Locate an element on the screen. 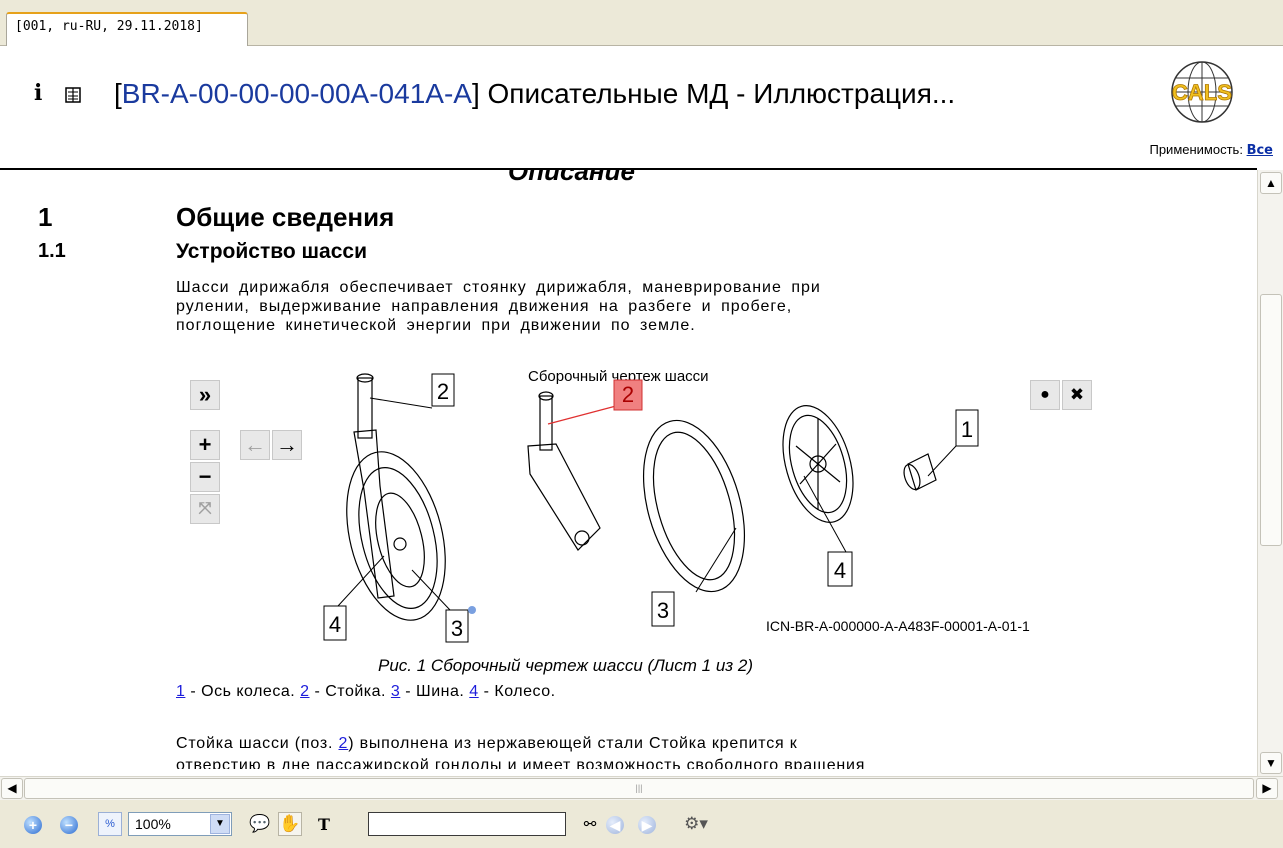 This screenshot has width=1283, height=848. icn-label: ICN-BR-A-000000-A-A483F-00001-A-01-1 is located at coordinates (898, 626).